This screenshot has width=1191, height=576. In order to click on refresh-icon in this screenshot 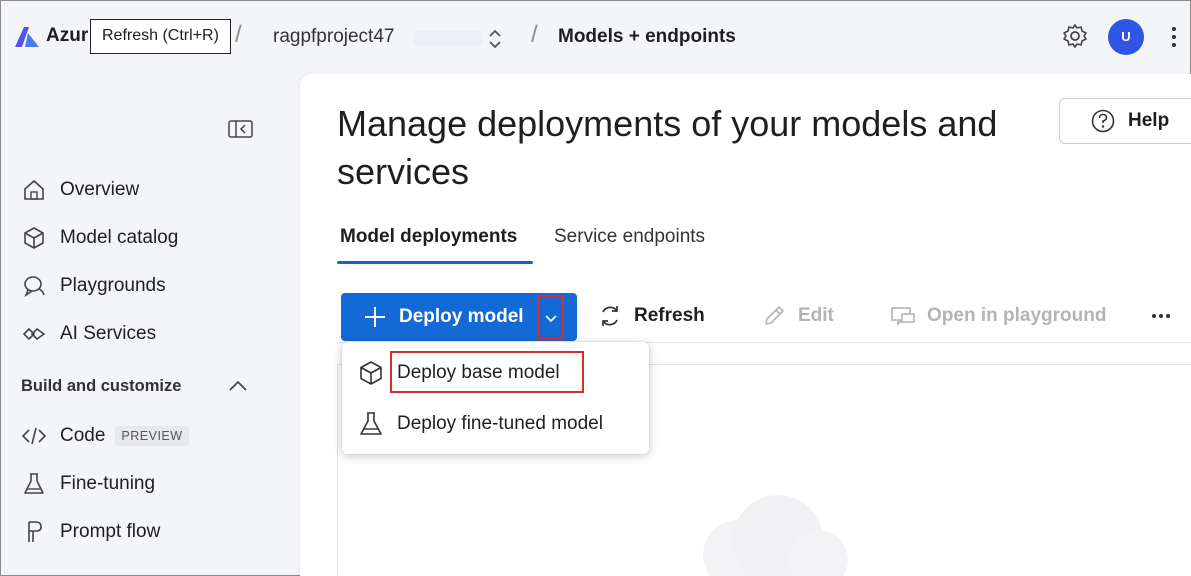, I will do `click(610, 316)`.